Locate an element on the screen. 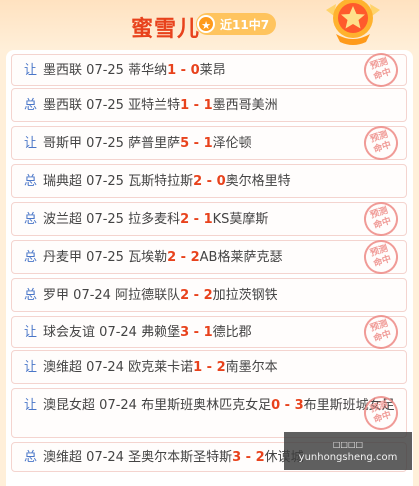  prediction-row: 让哥斯甲 07-25 萨普里萨5 - 1泽伦顿 预测 命中 is located at coordinates (209, 143).